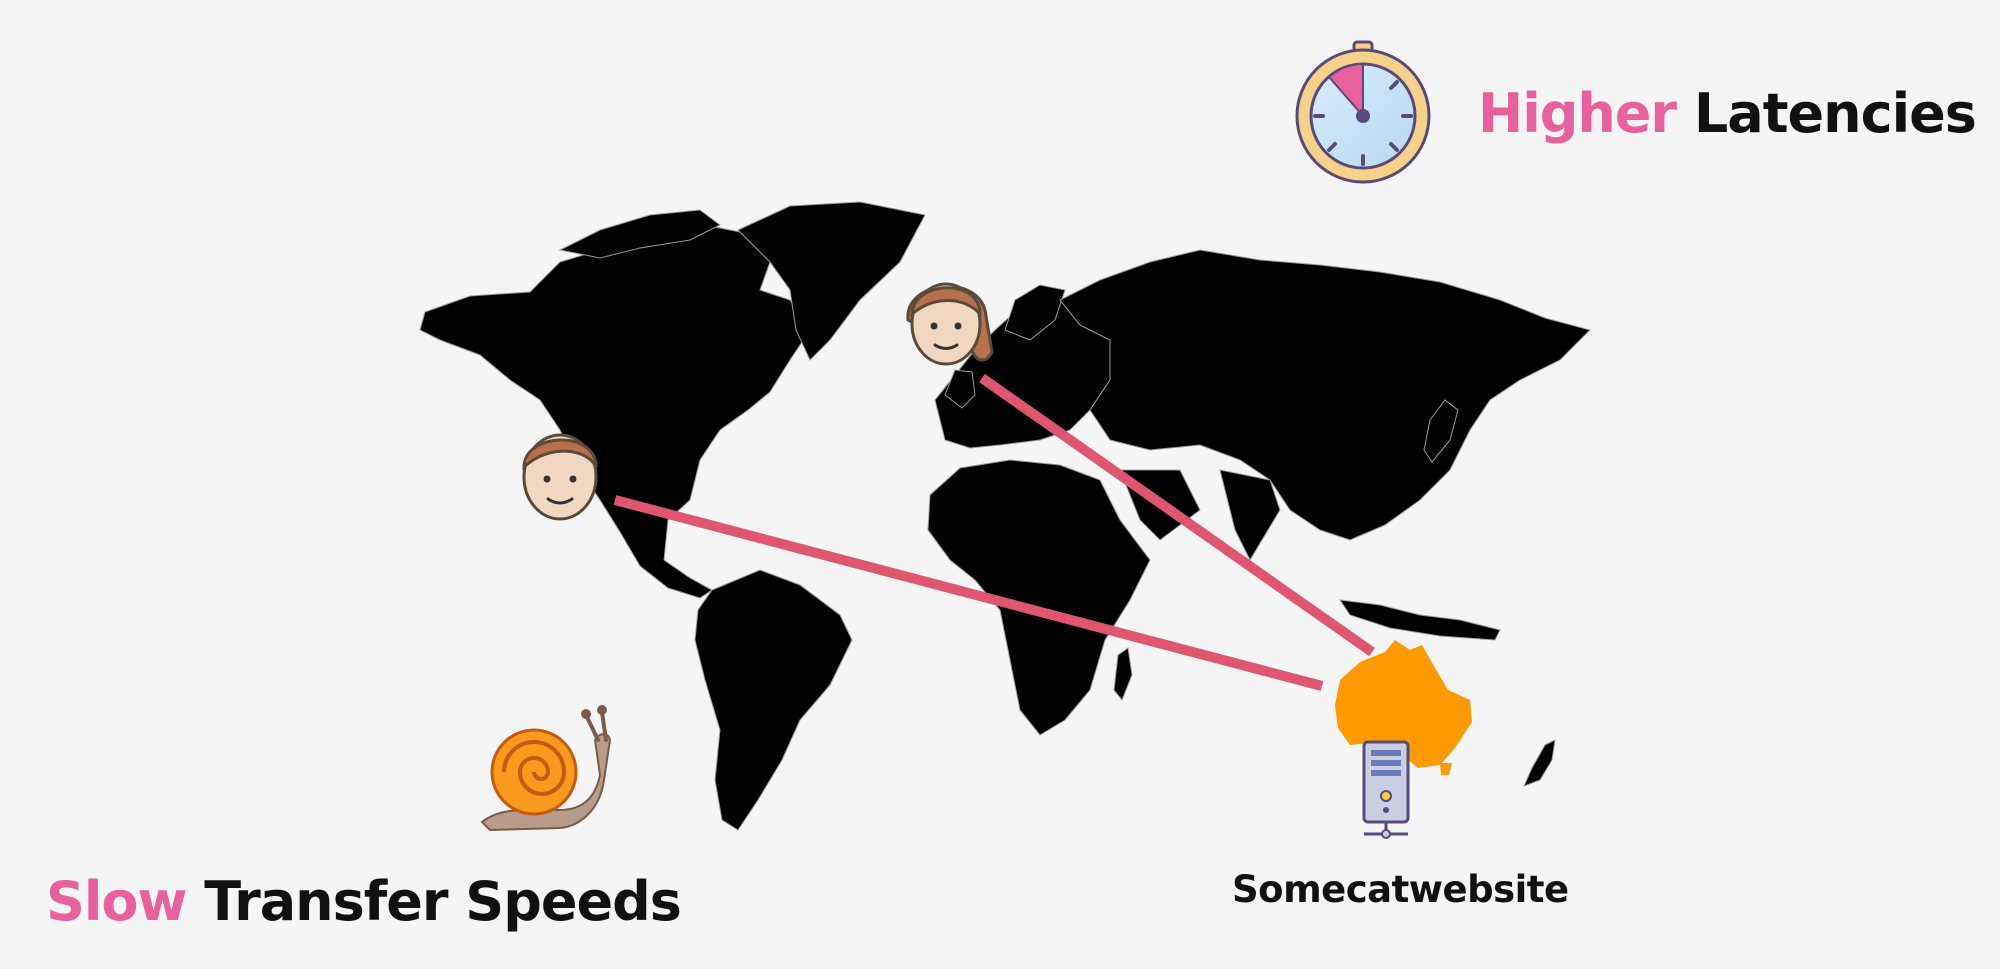 Image resolution: width=2000 pixels, height=969 pixels. I want to click on user-avatar-icon-europe, so click(950, 324).